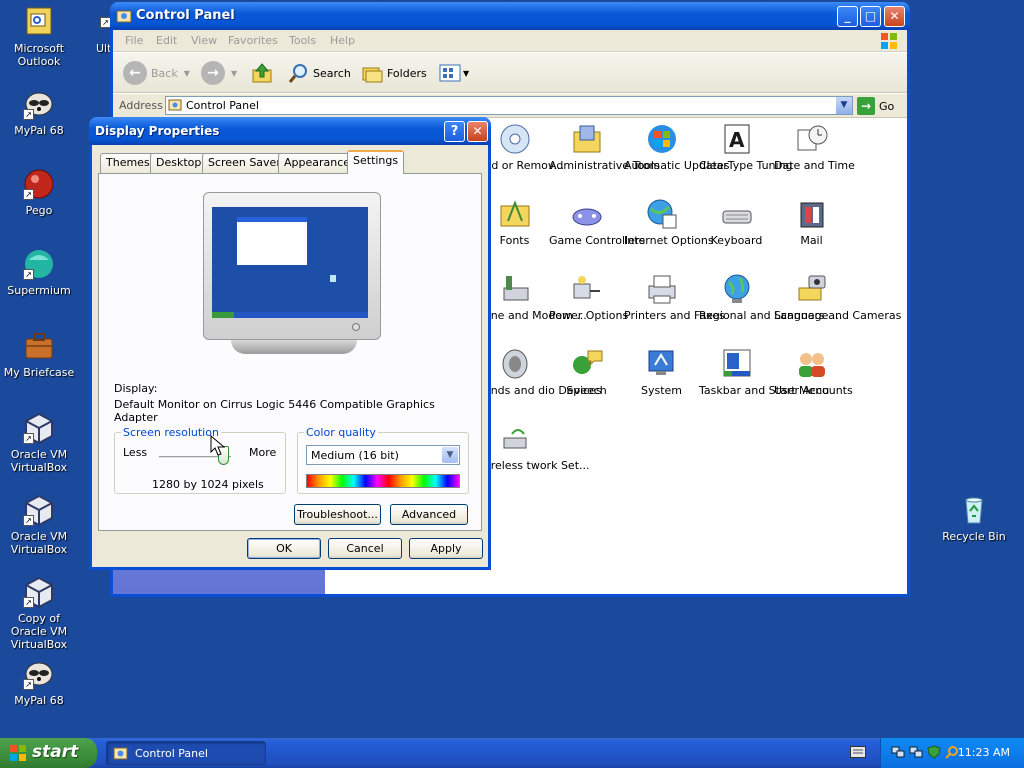 This screenshot has width=1024, height=768. I want to click on address-label: Address, so click(141, 105).